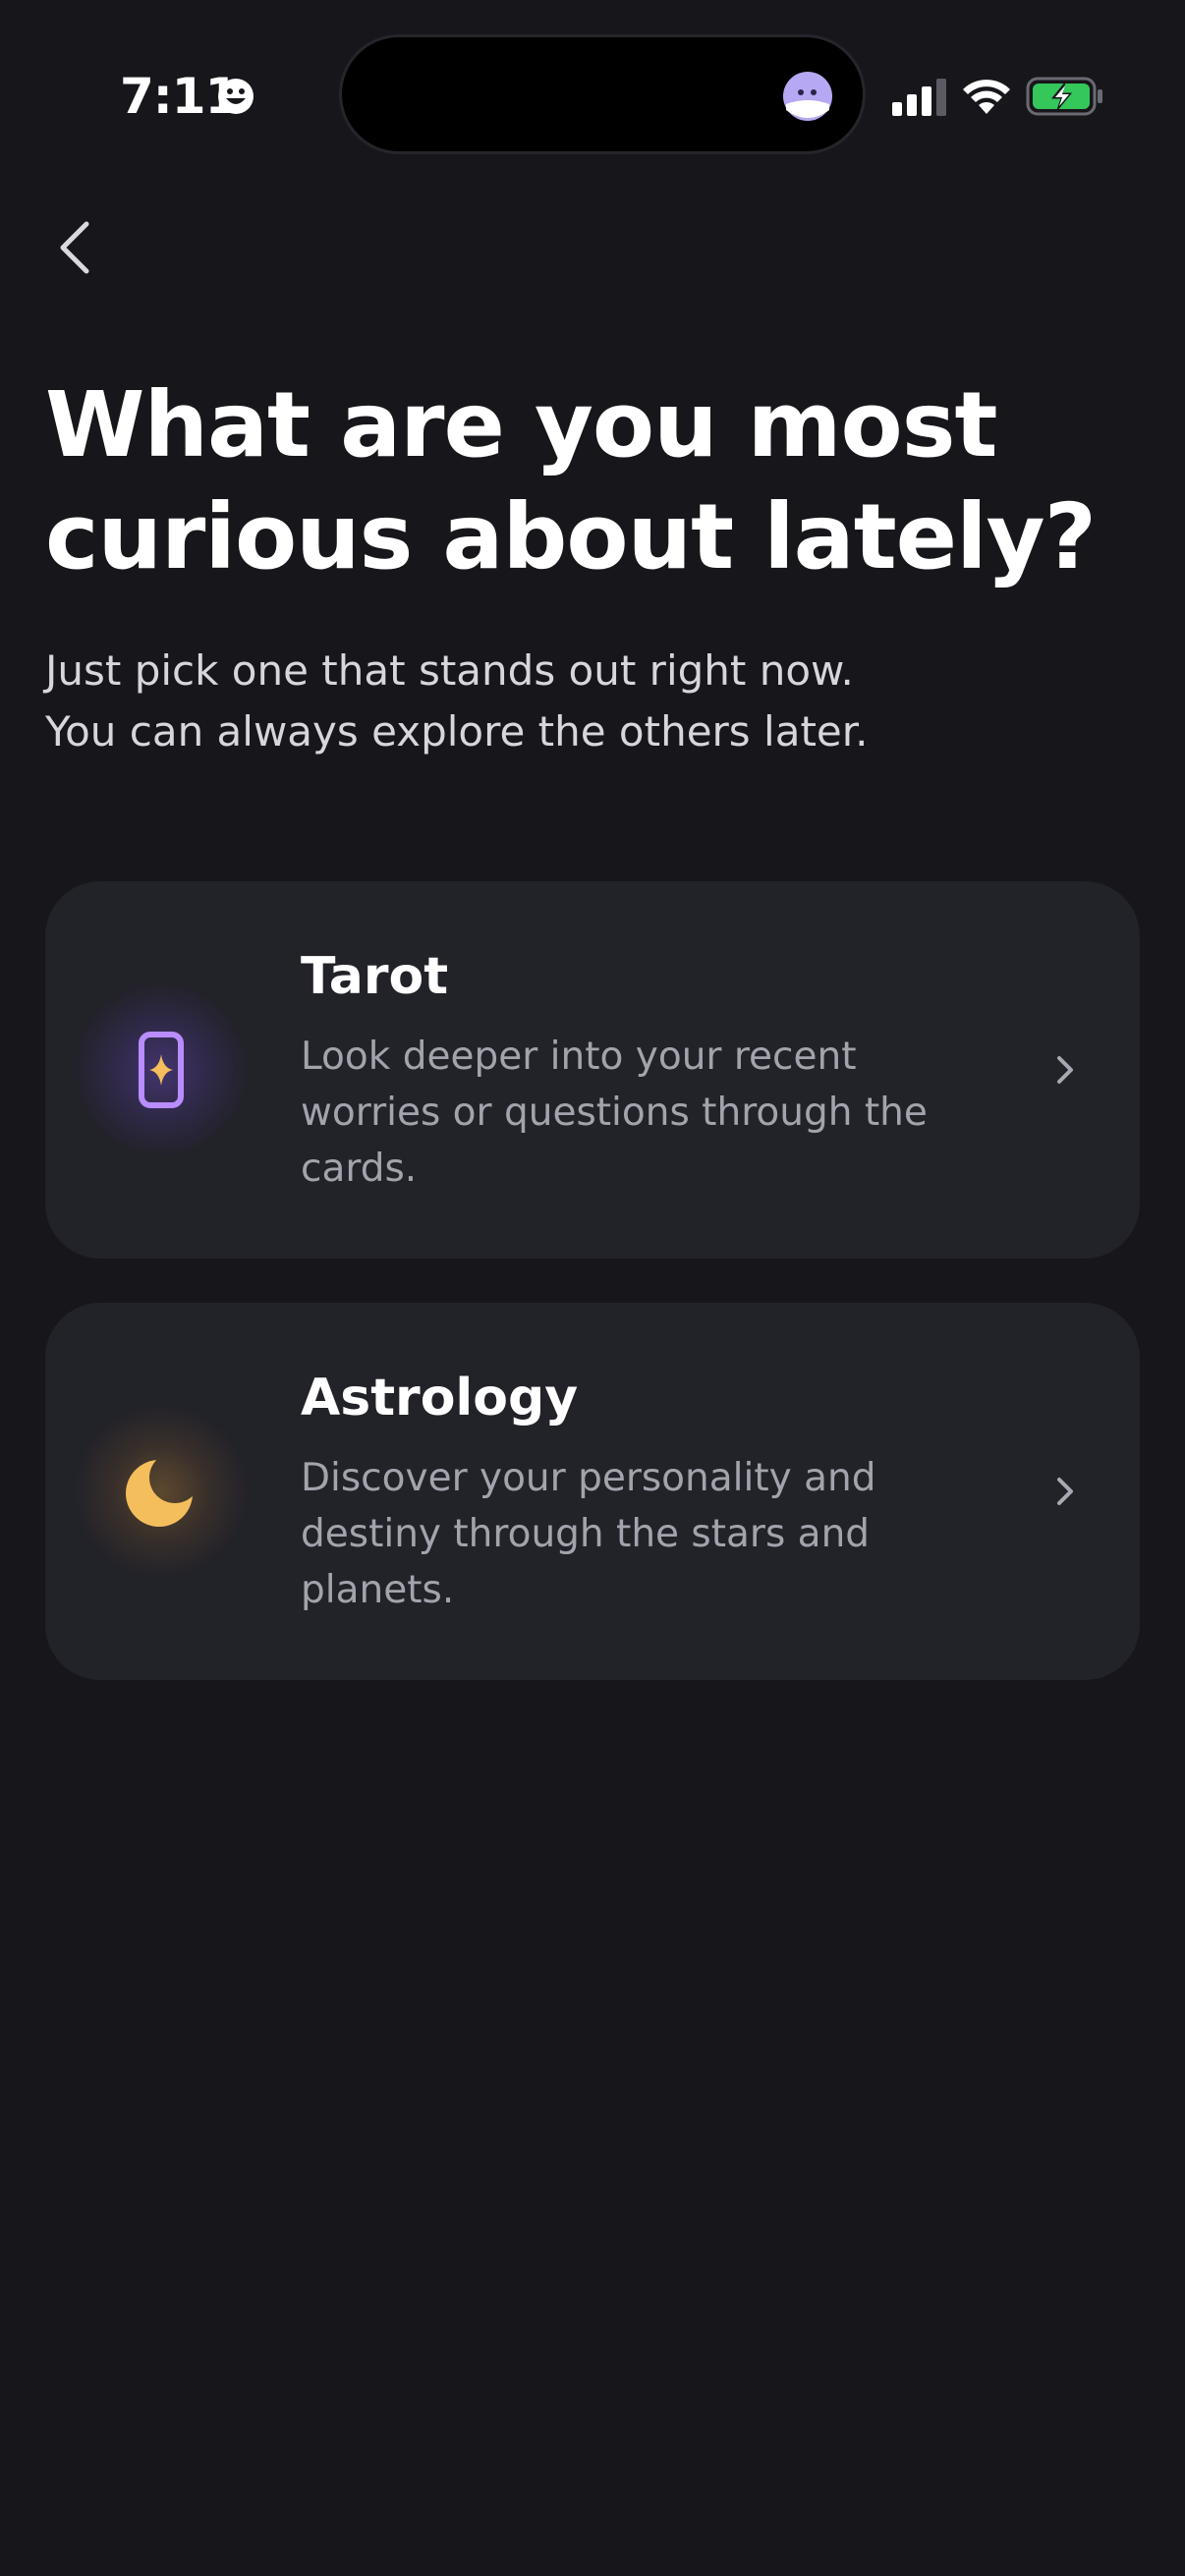 The width and height of the screenshot is (1185, 2576). Describe the element at coordinates (808, 96) in the screenshot. I see `avatar-icon` at that location.